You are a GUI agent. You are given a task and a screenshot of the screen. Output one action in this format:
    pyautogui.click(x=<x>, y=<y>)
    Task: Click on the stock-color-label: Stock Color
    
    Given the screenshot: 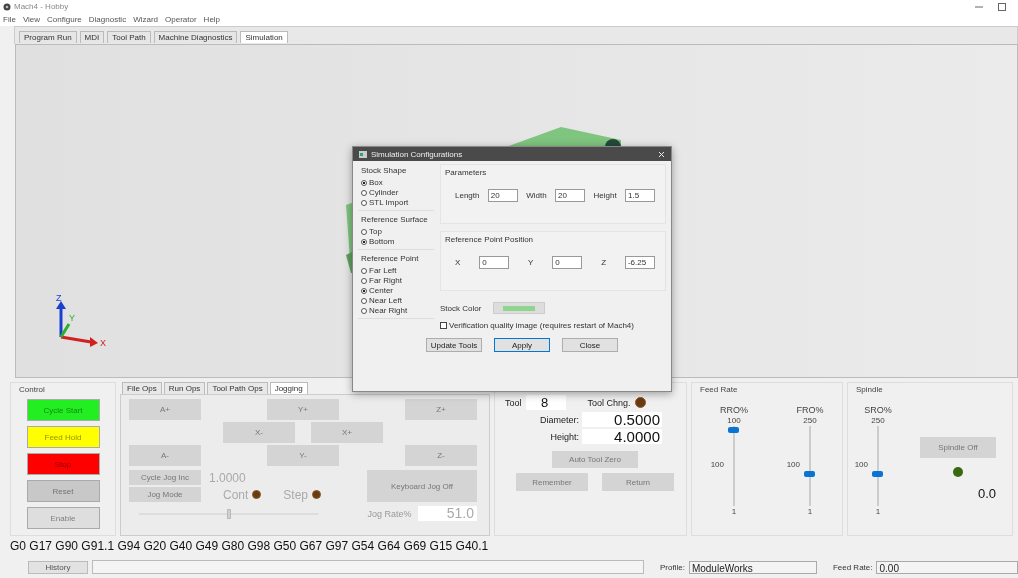 What is the action you would take?
    pyautogui.click(x=461, y=308)
    